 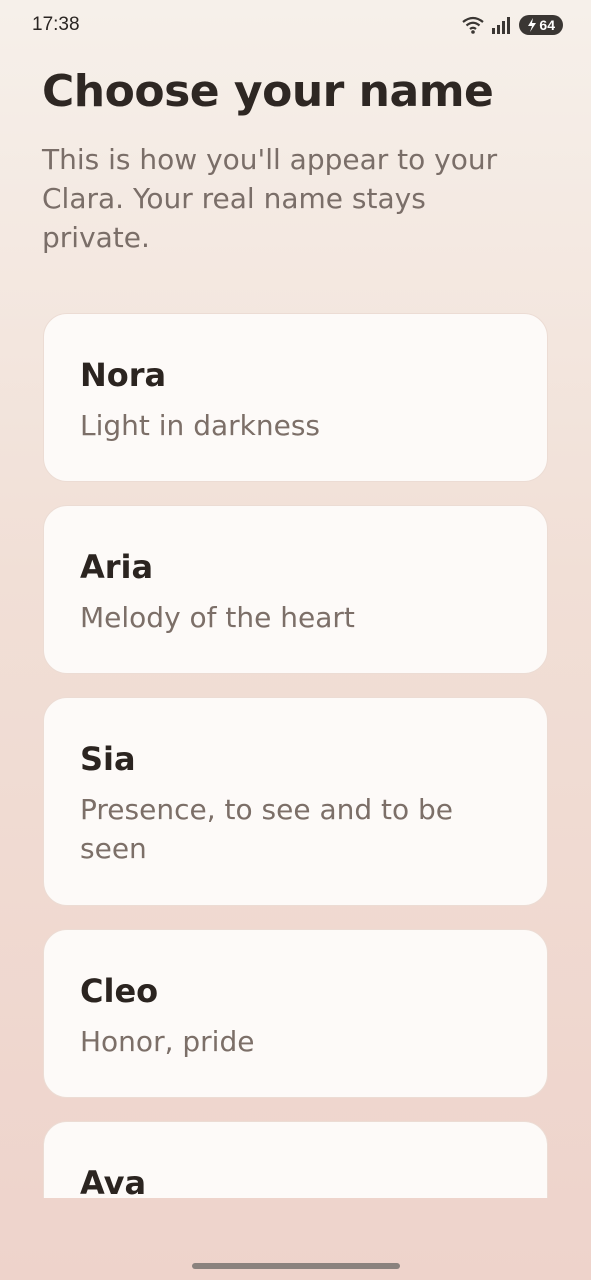 What do you see at coordinates (217, 617) in the screenshot?
I see `name-option-meaning: Melody of the heart` at bounding box center [217, 617].